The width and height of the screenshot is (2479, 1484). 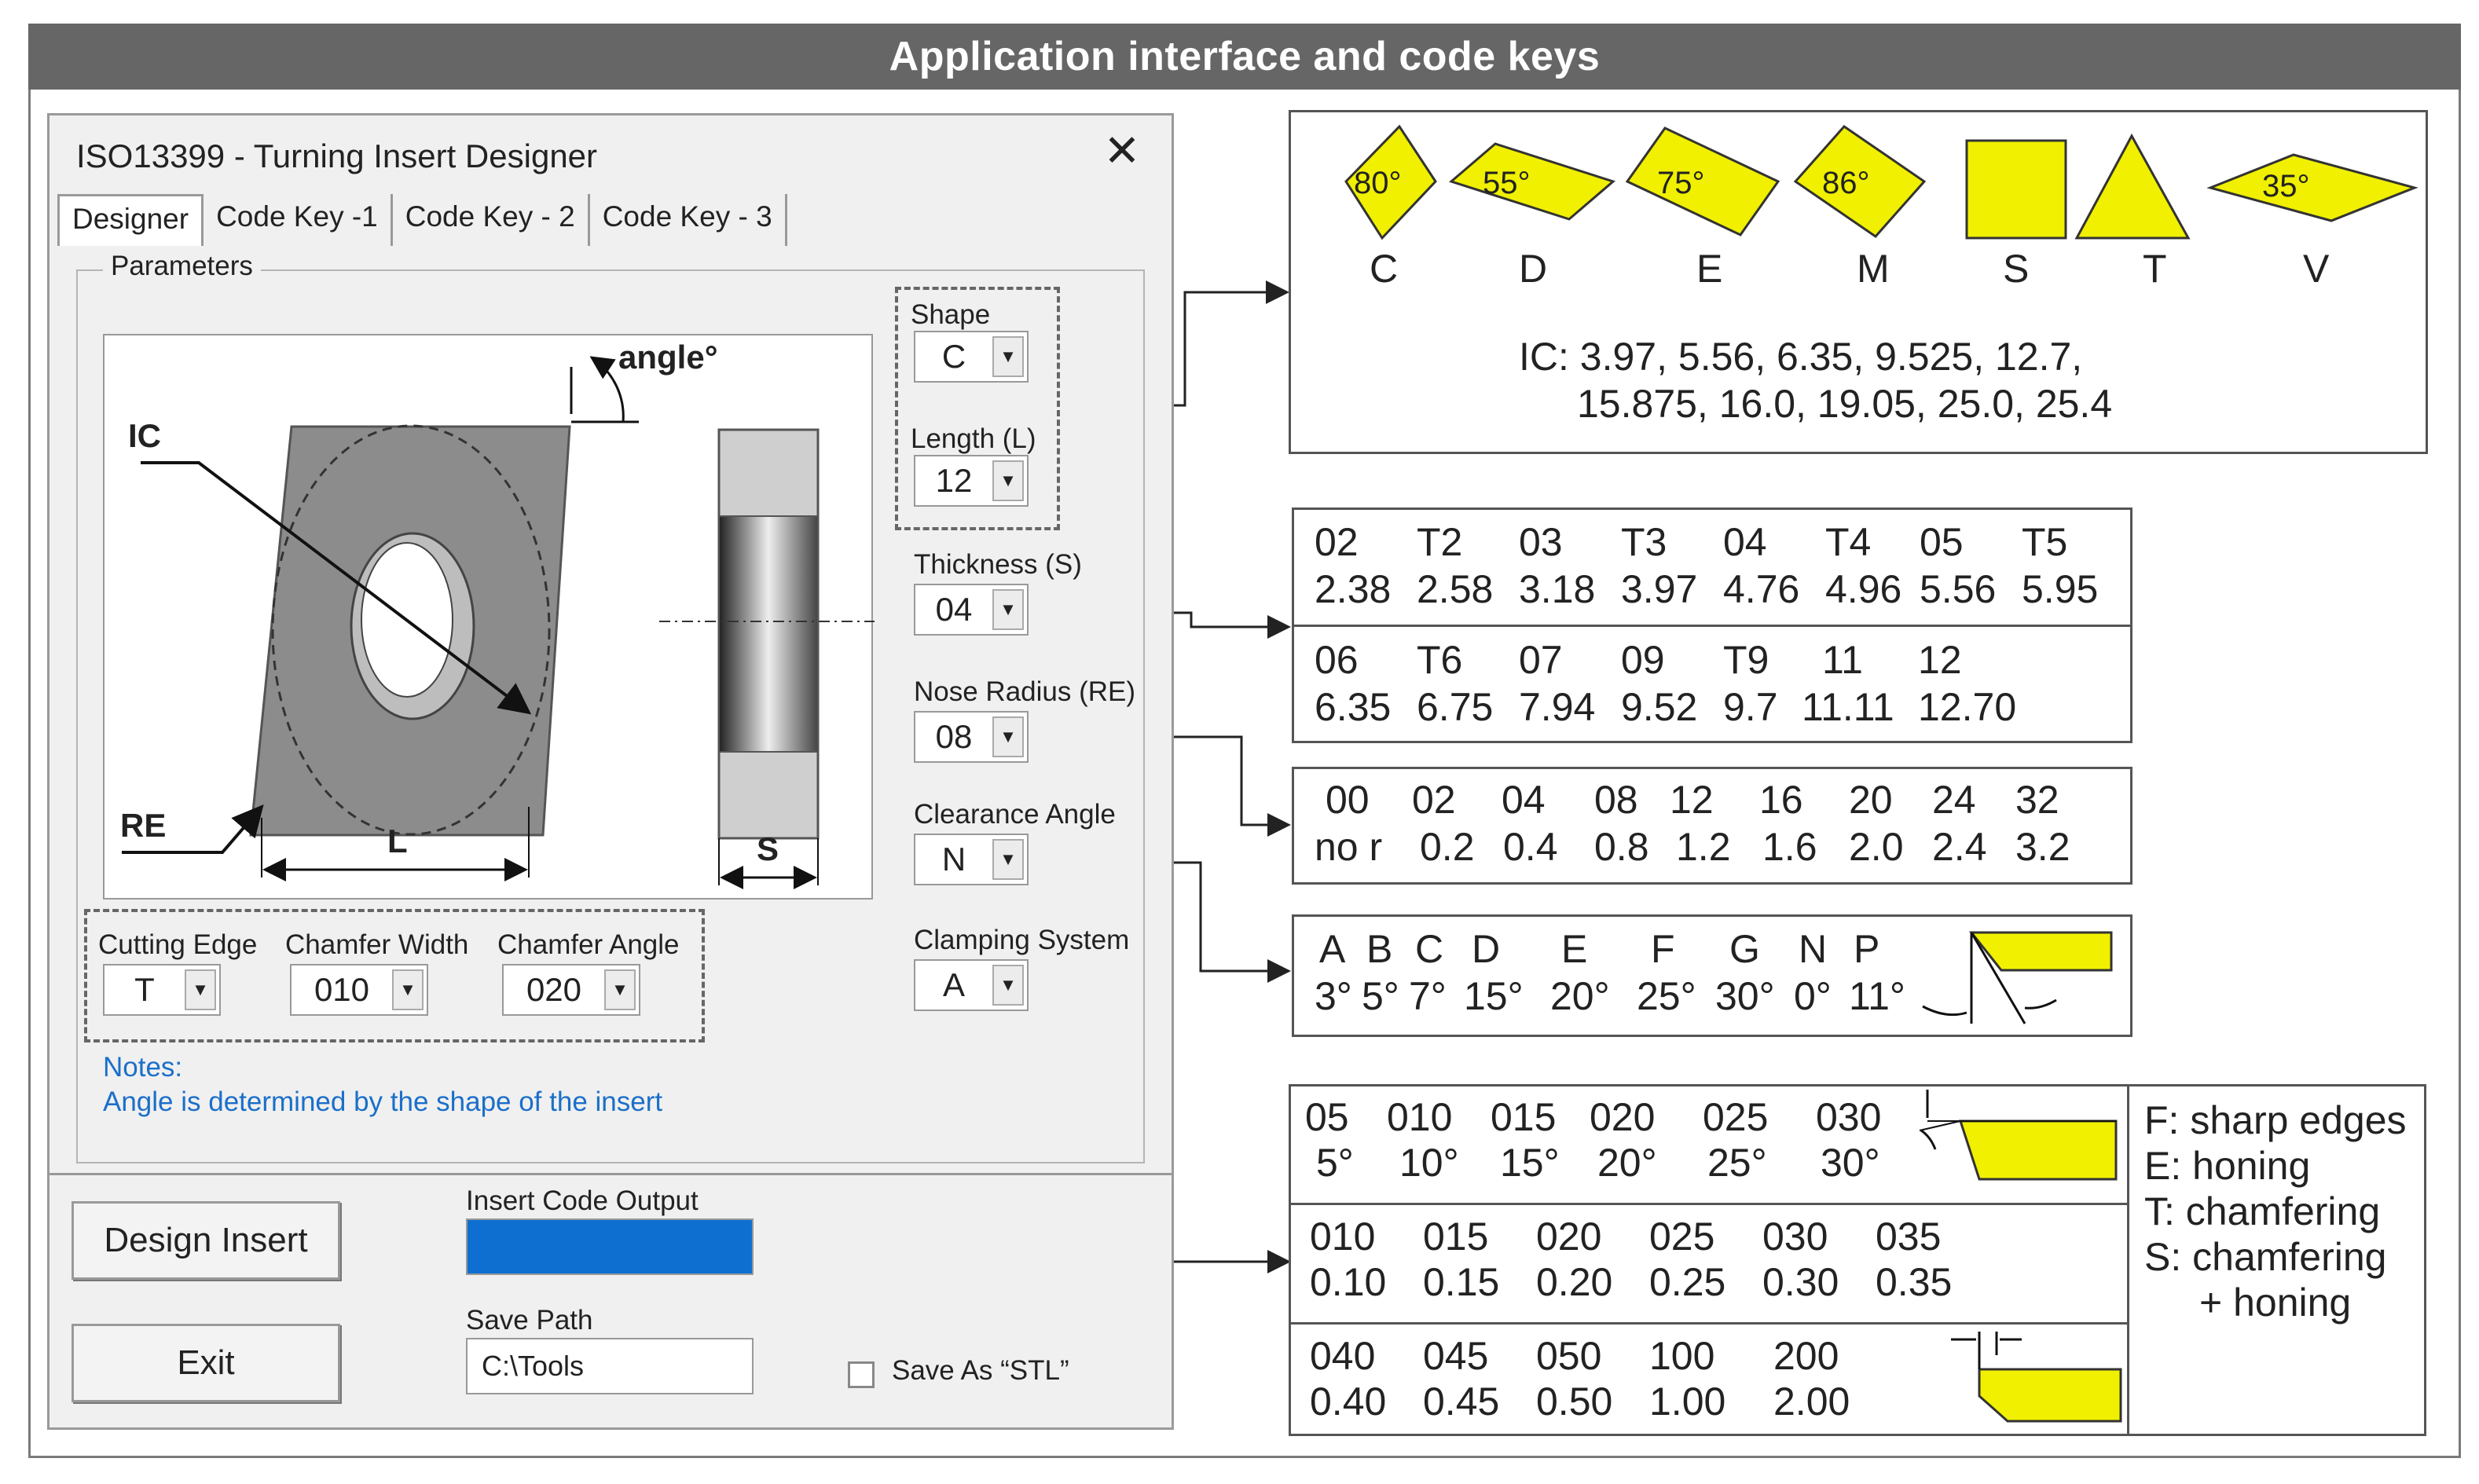 I want to click on clearance-code: D, so click(x=1486, y=949).